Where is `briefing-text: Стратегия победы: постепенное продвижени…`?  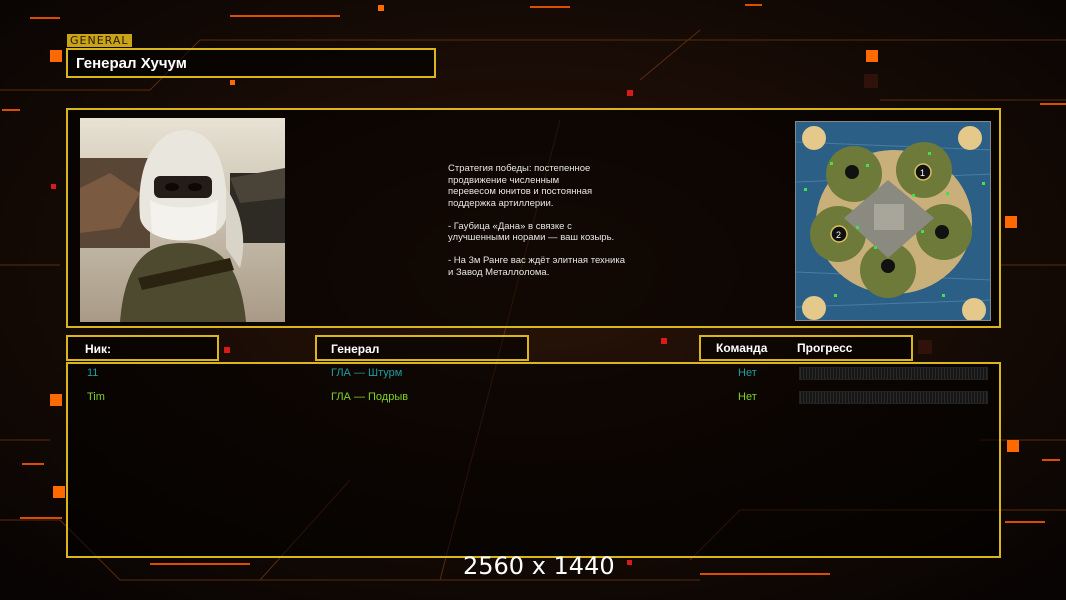 briefing-text: Стратегия победы: постепенное продвижени… is located at coordinates (536, 220).